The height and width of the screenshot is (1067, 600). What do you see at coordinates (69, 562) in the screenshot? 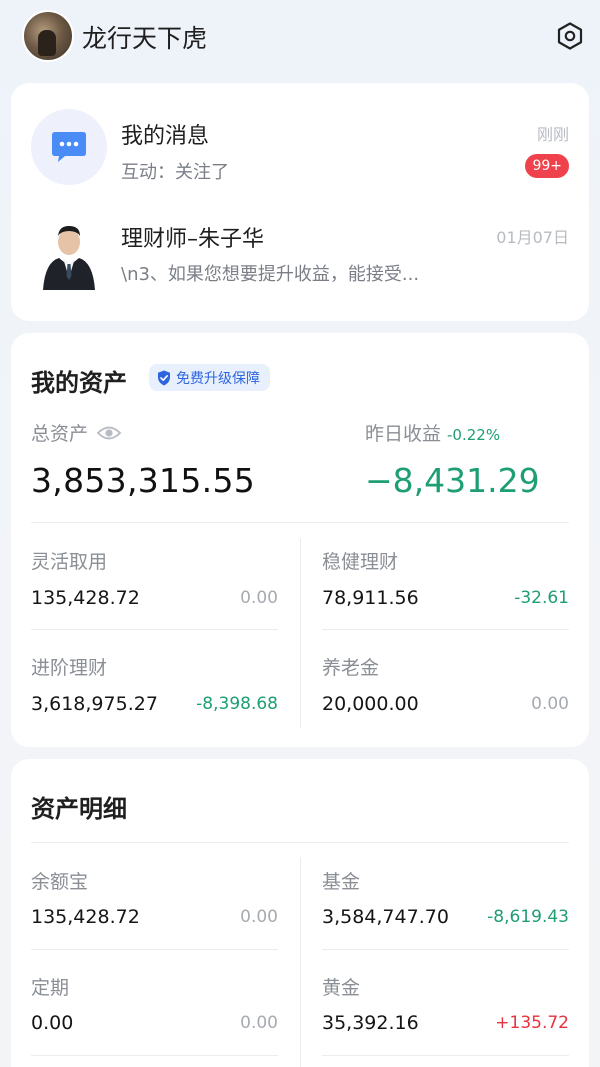
I see `asset-label: 灵活取用` at bounding box center [69, 562].